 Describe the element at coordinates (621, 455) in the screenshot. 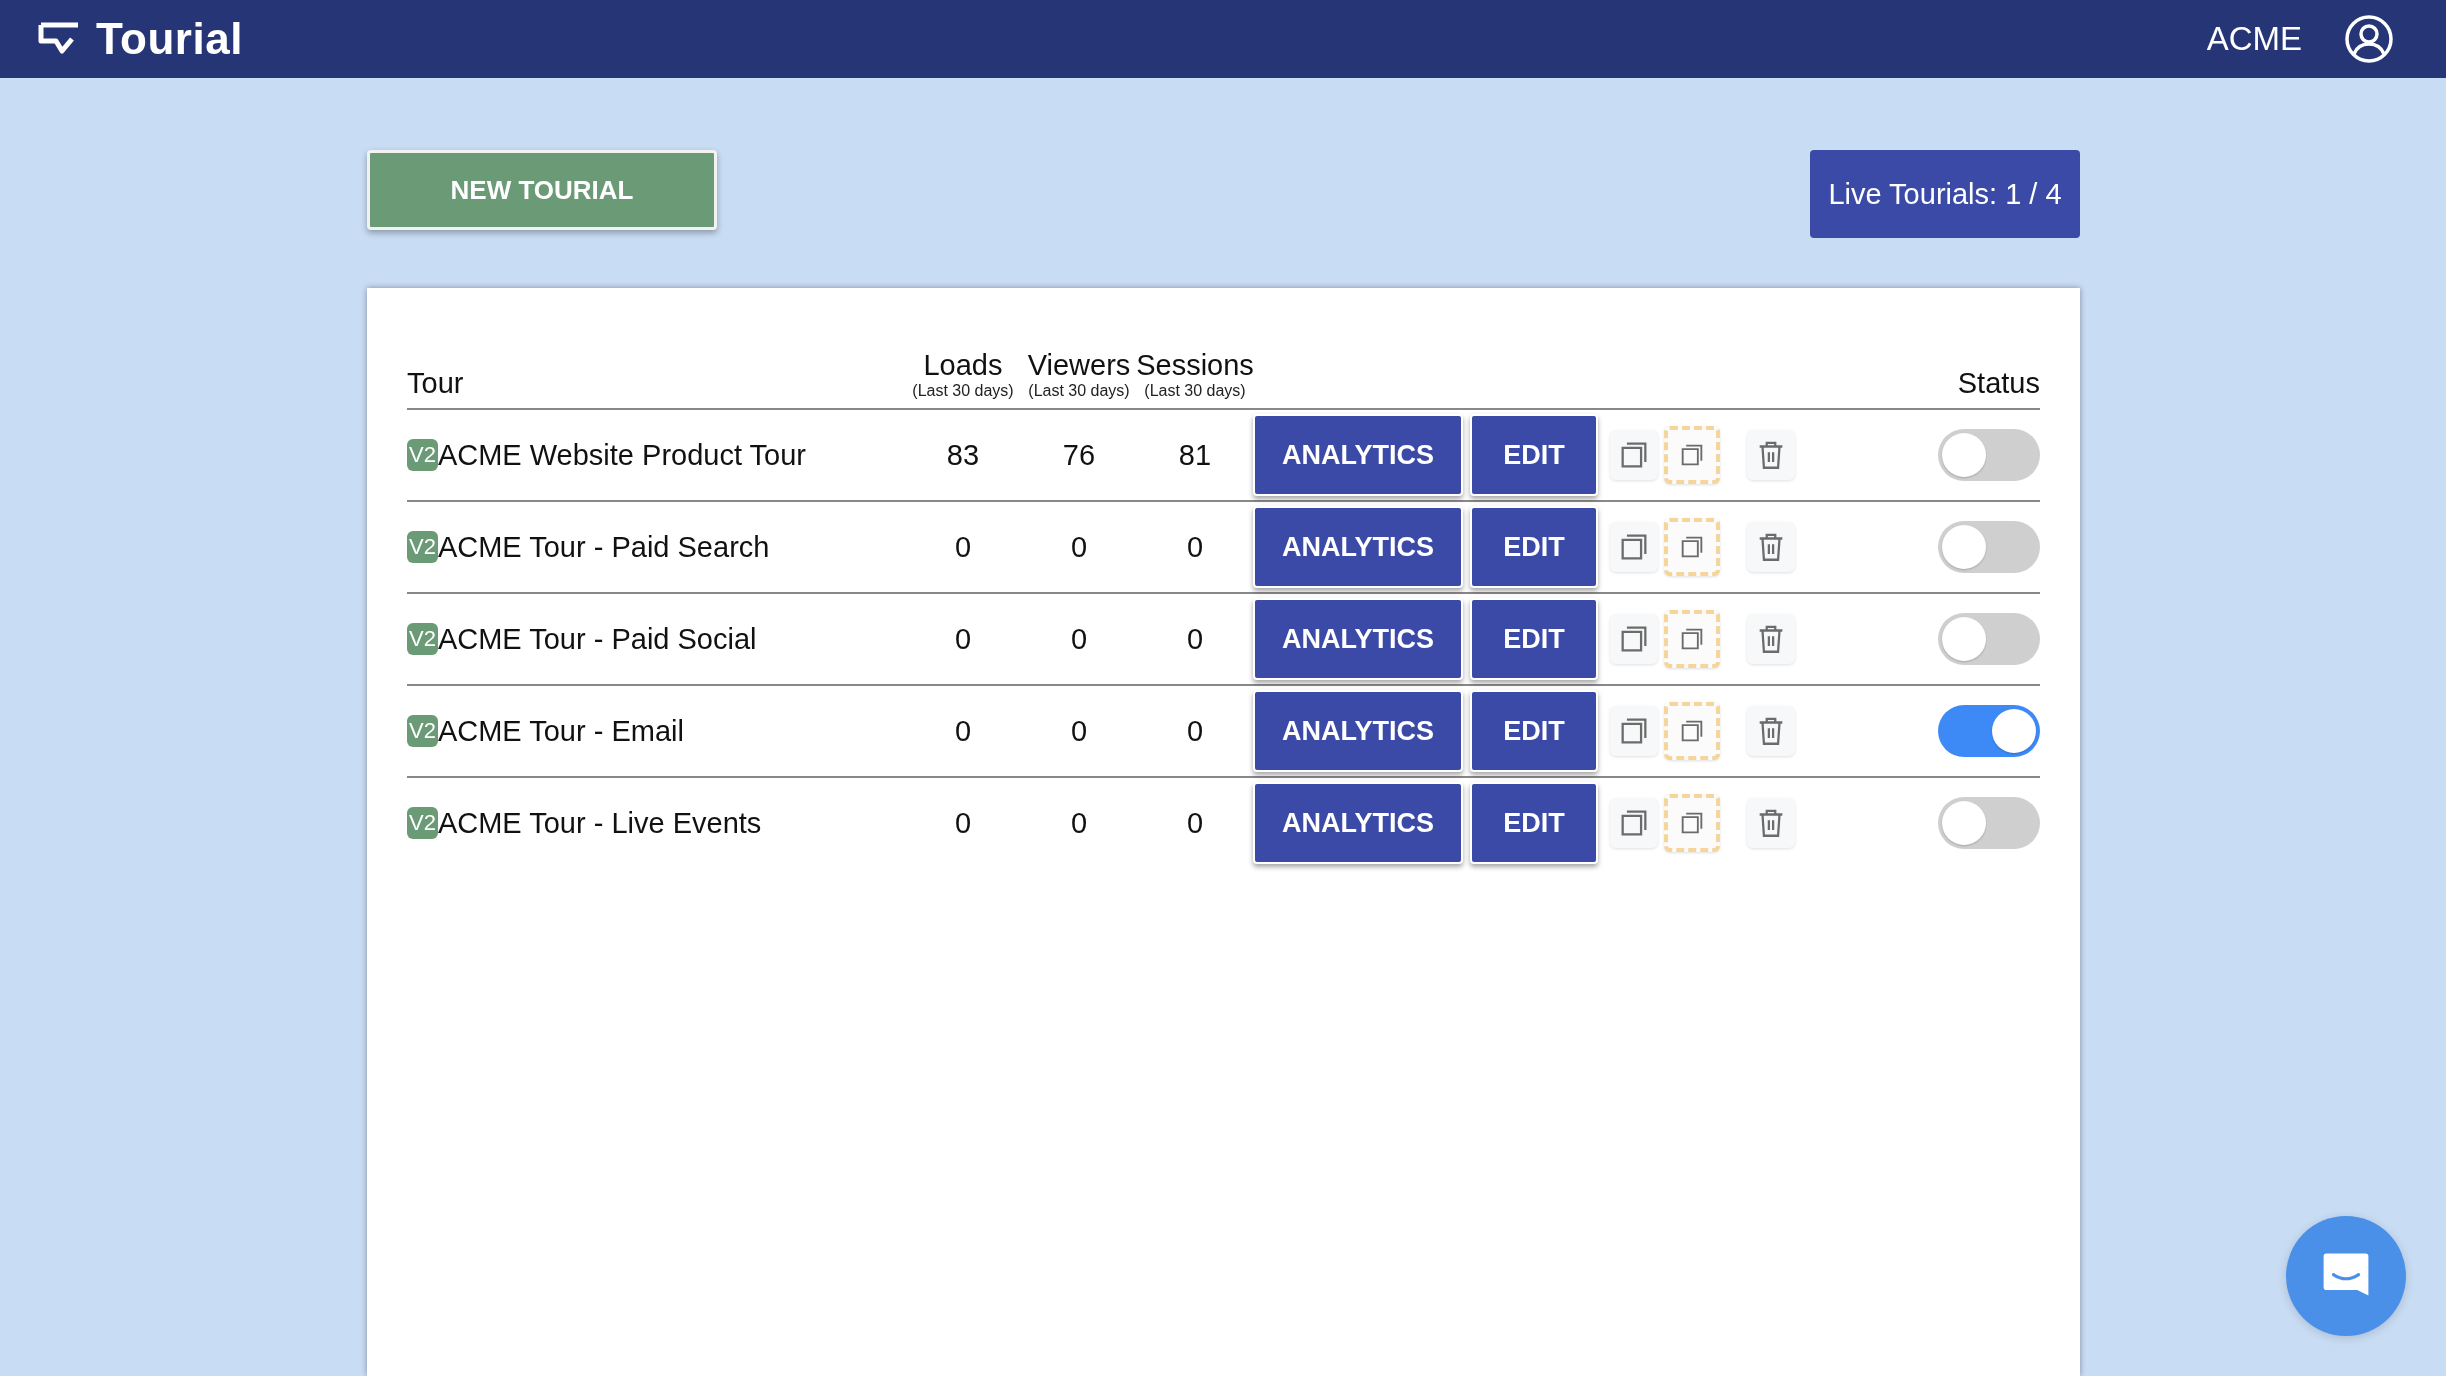

I see `tour-name: ACME Website Product Tour` at that location.